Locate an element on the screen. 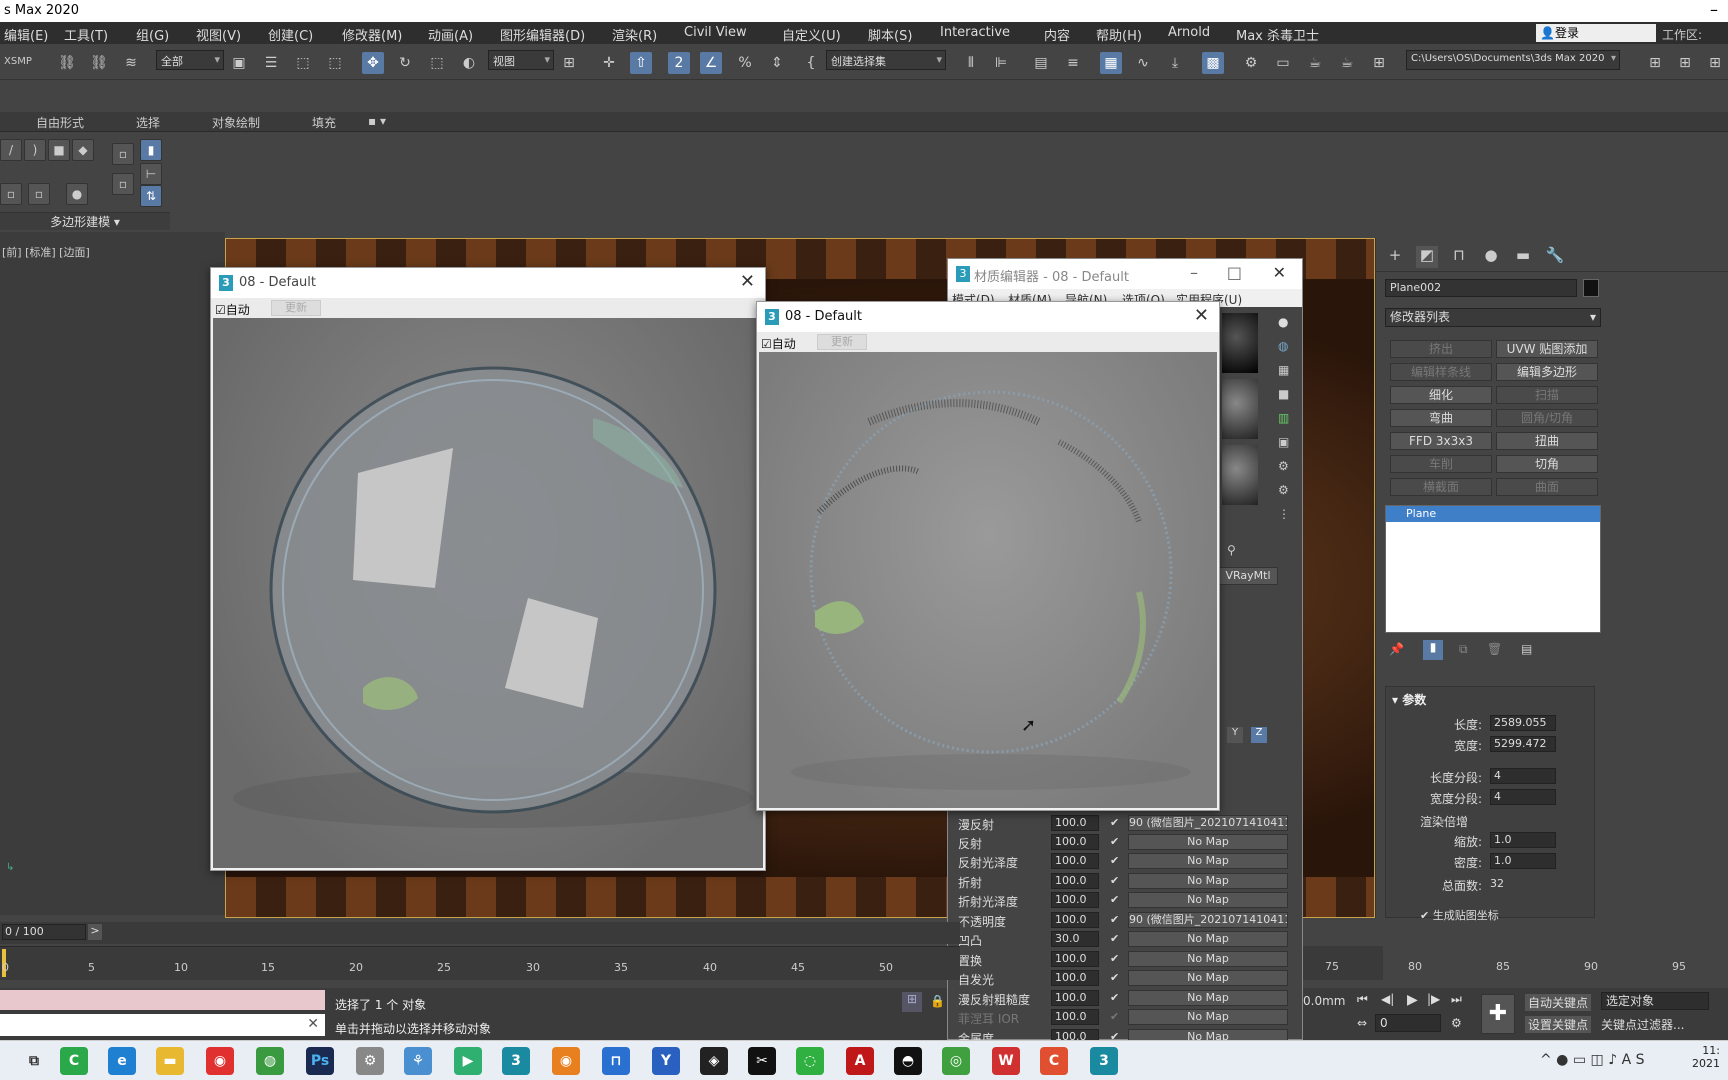  menu-item: 图形编辑器(D) is located at coordinates (542, 34).